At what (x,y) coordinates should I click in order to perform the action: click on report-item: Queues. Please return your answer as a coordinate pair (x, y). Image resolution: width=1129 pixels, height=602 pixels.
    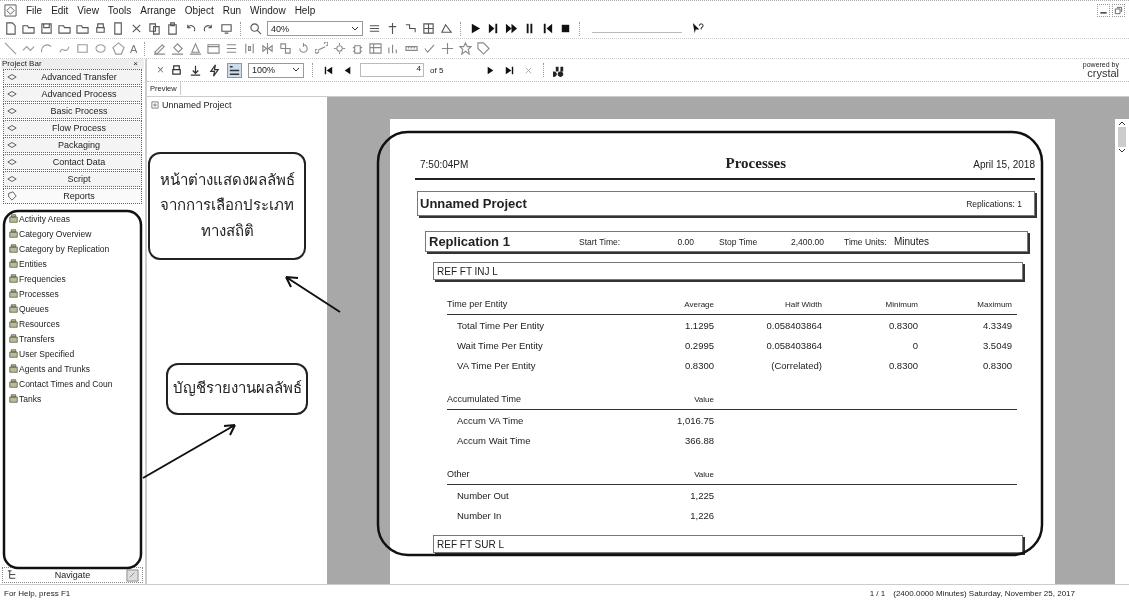
    Looking at the image, I should click on (76, 308).